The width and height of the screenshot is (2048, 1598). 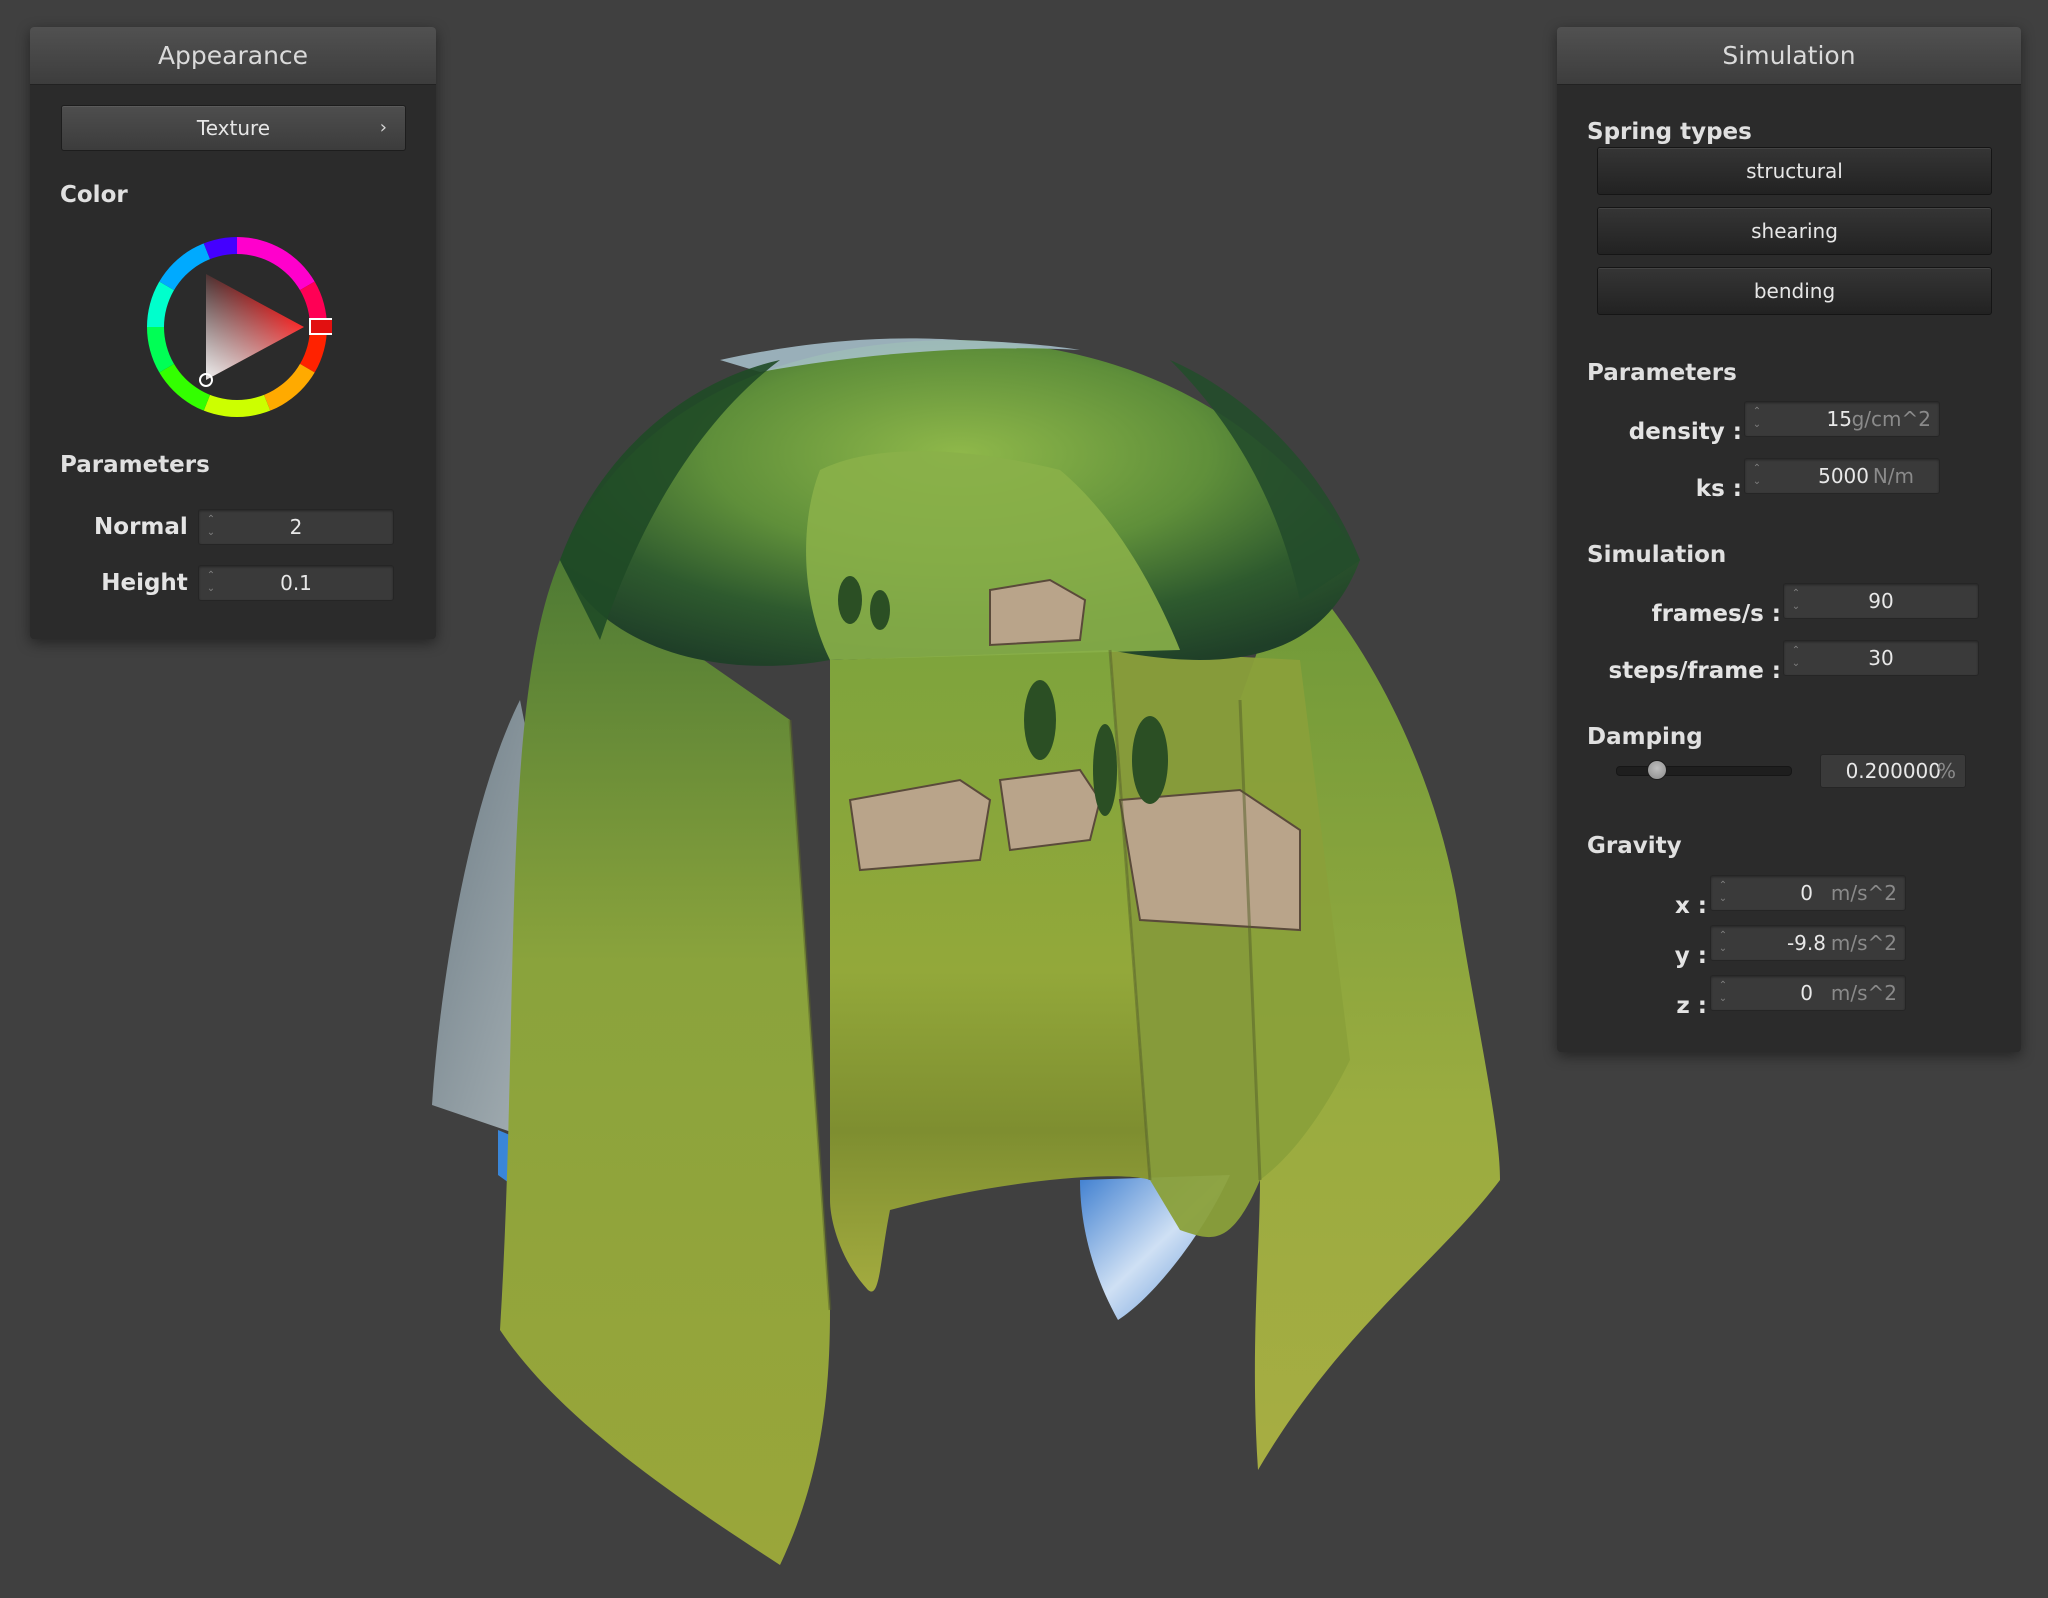 What do you see at coordinates (1690, 906) in the screenshot?
I see `gravity-x-label: x :` at bounding box center [1690, 906].